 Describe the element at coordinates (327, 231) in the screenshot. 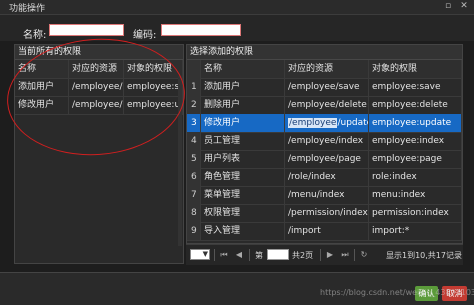

I see `row-resource: /import` at that location.